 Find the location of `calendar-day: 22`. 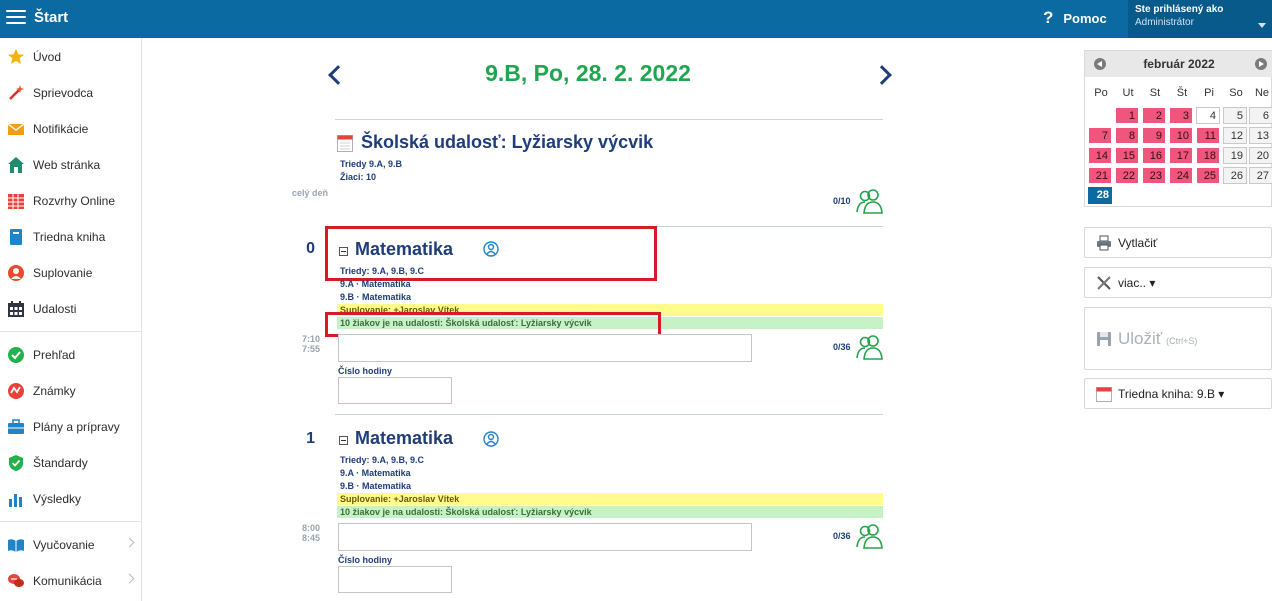

calendar-day: 22 is located at coordinates (1127, 175).